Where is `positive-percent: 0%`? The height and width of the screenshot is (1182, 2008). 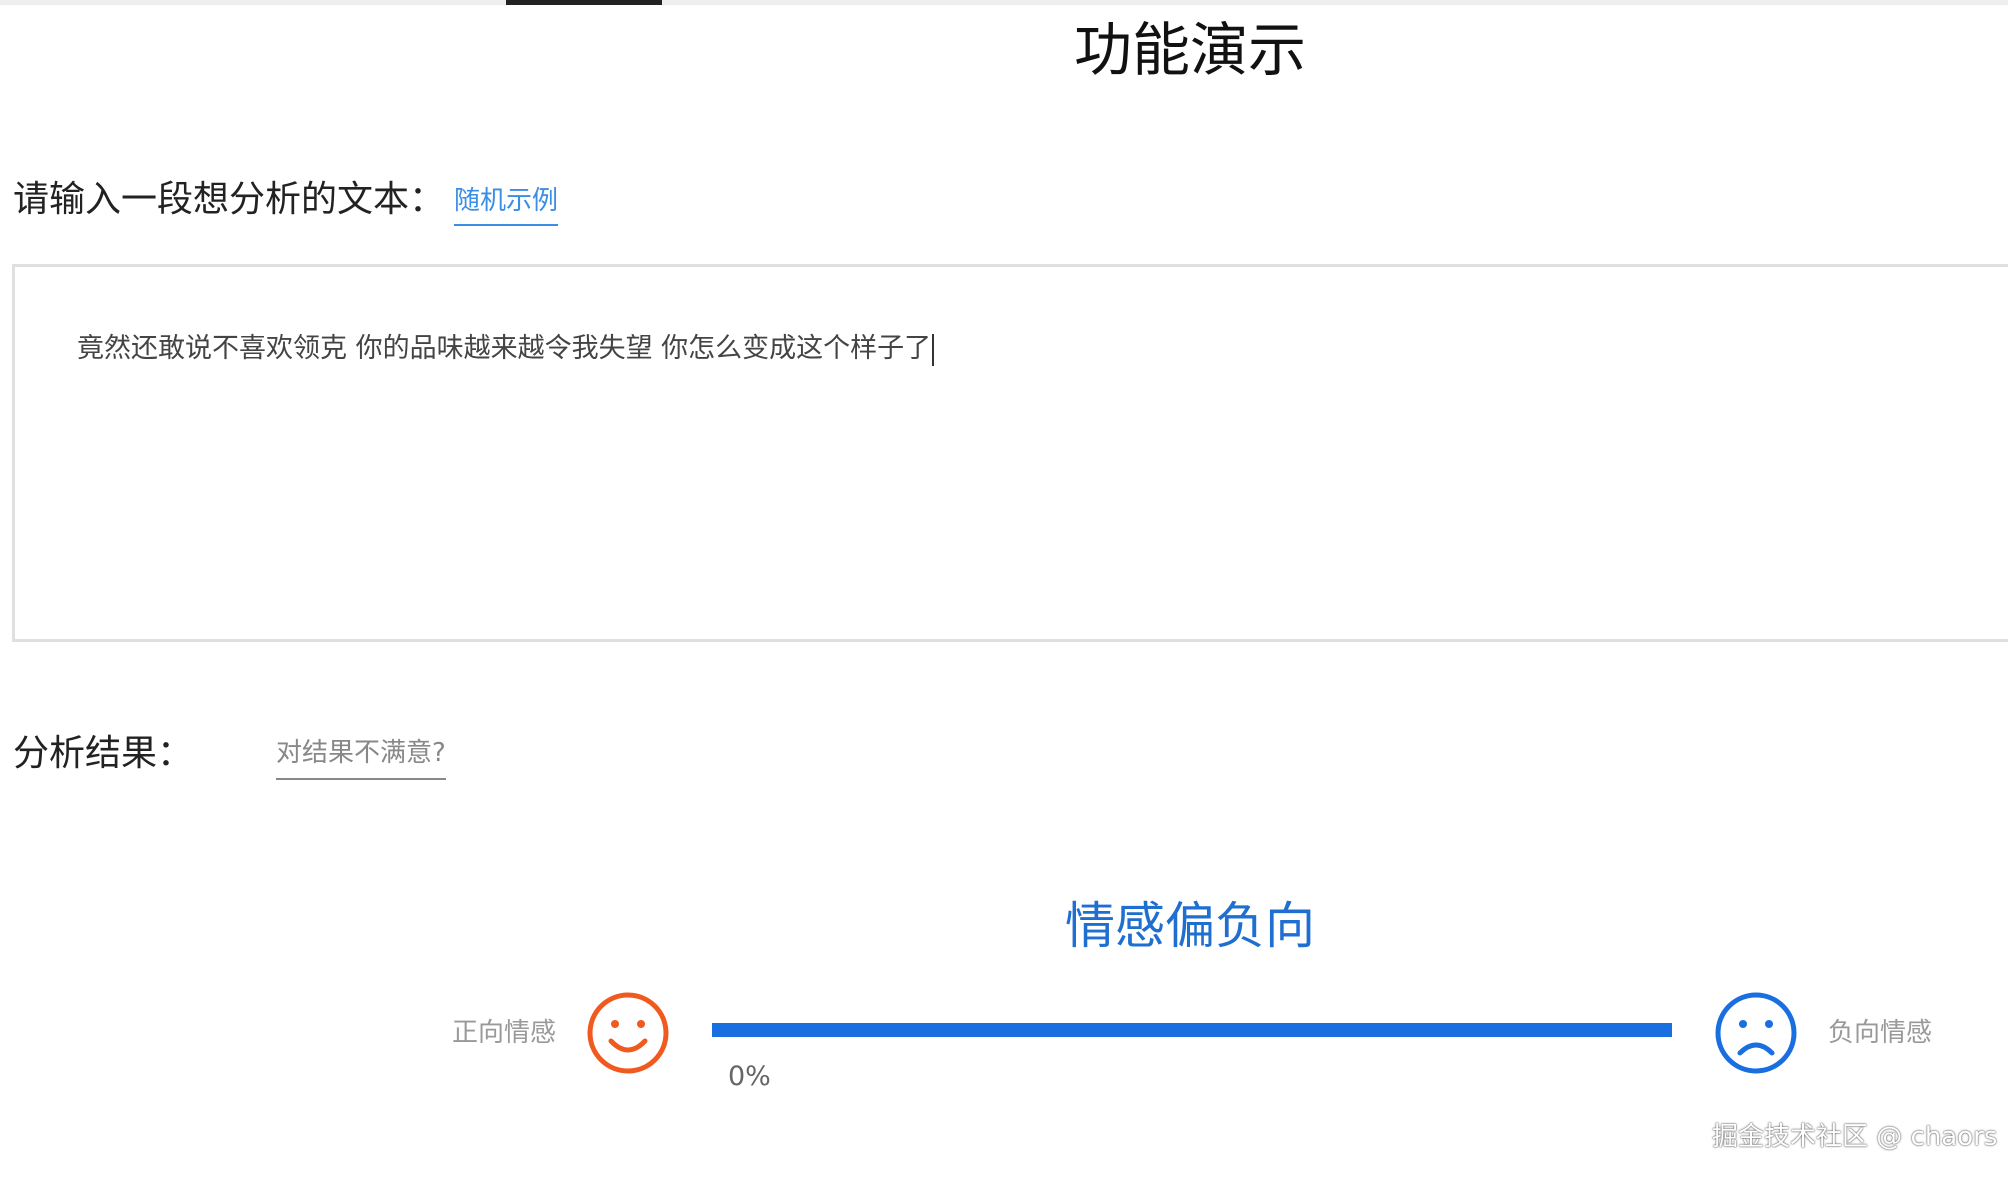
positive-percent: 0% is located at coordinates (749, 1076).